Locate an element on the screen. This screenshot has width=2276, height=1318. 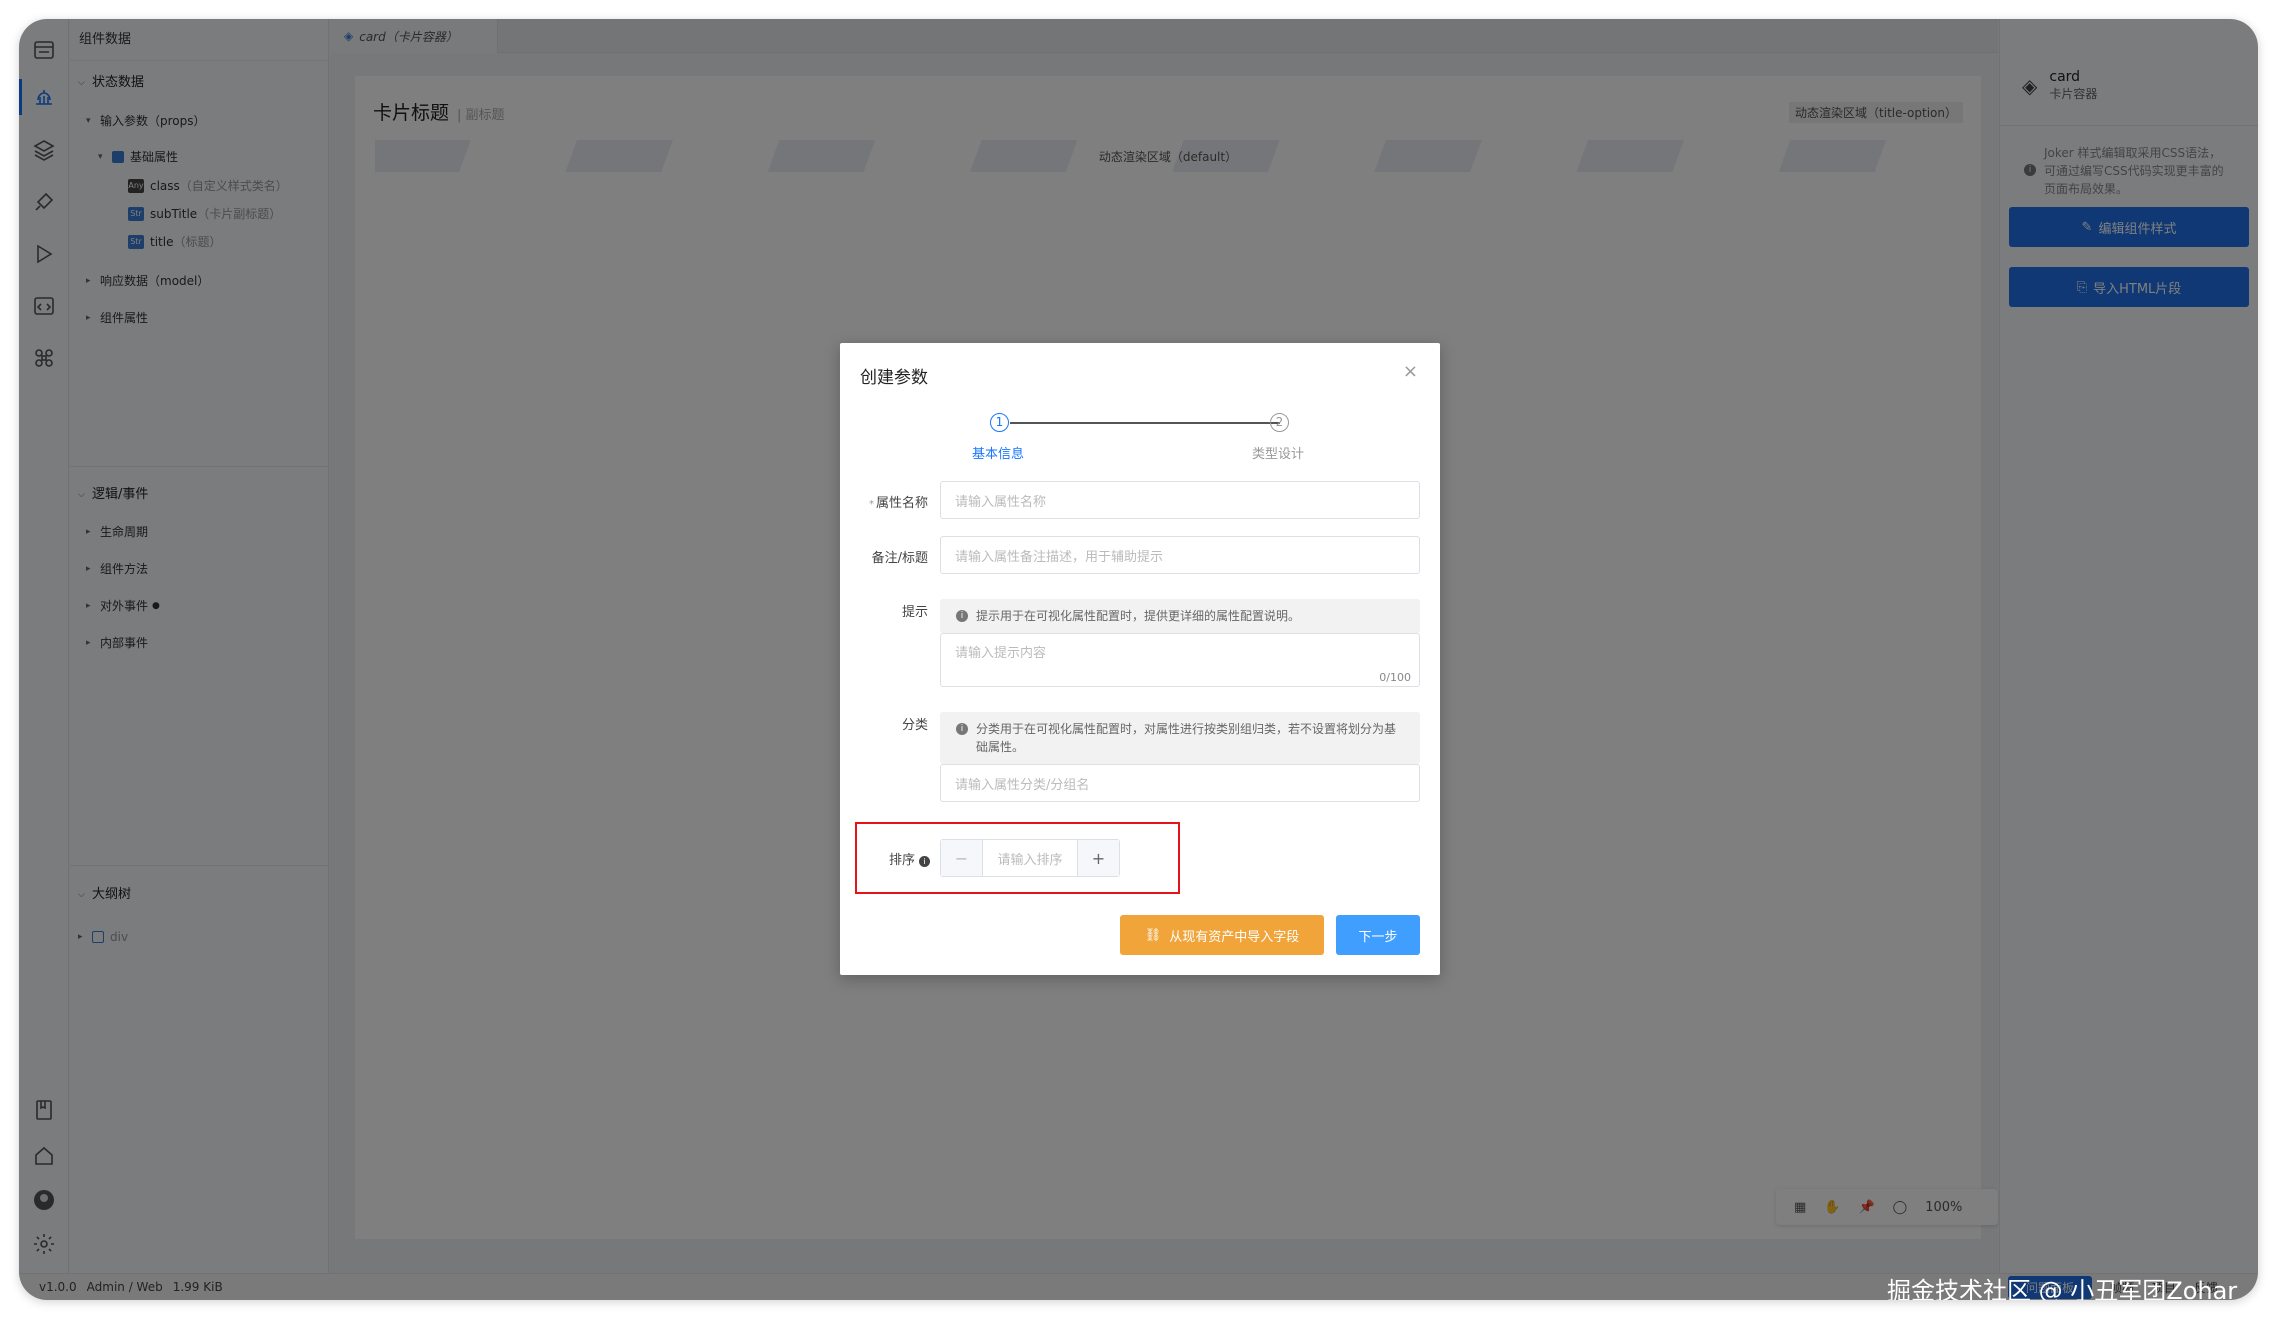
name-input: 请输入属性名称 is located at coordinates (1180, 500).